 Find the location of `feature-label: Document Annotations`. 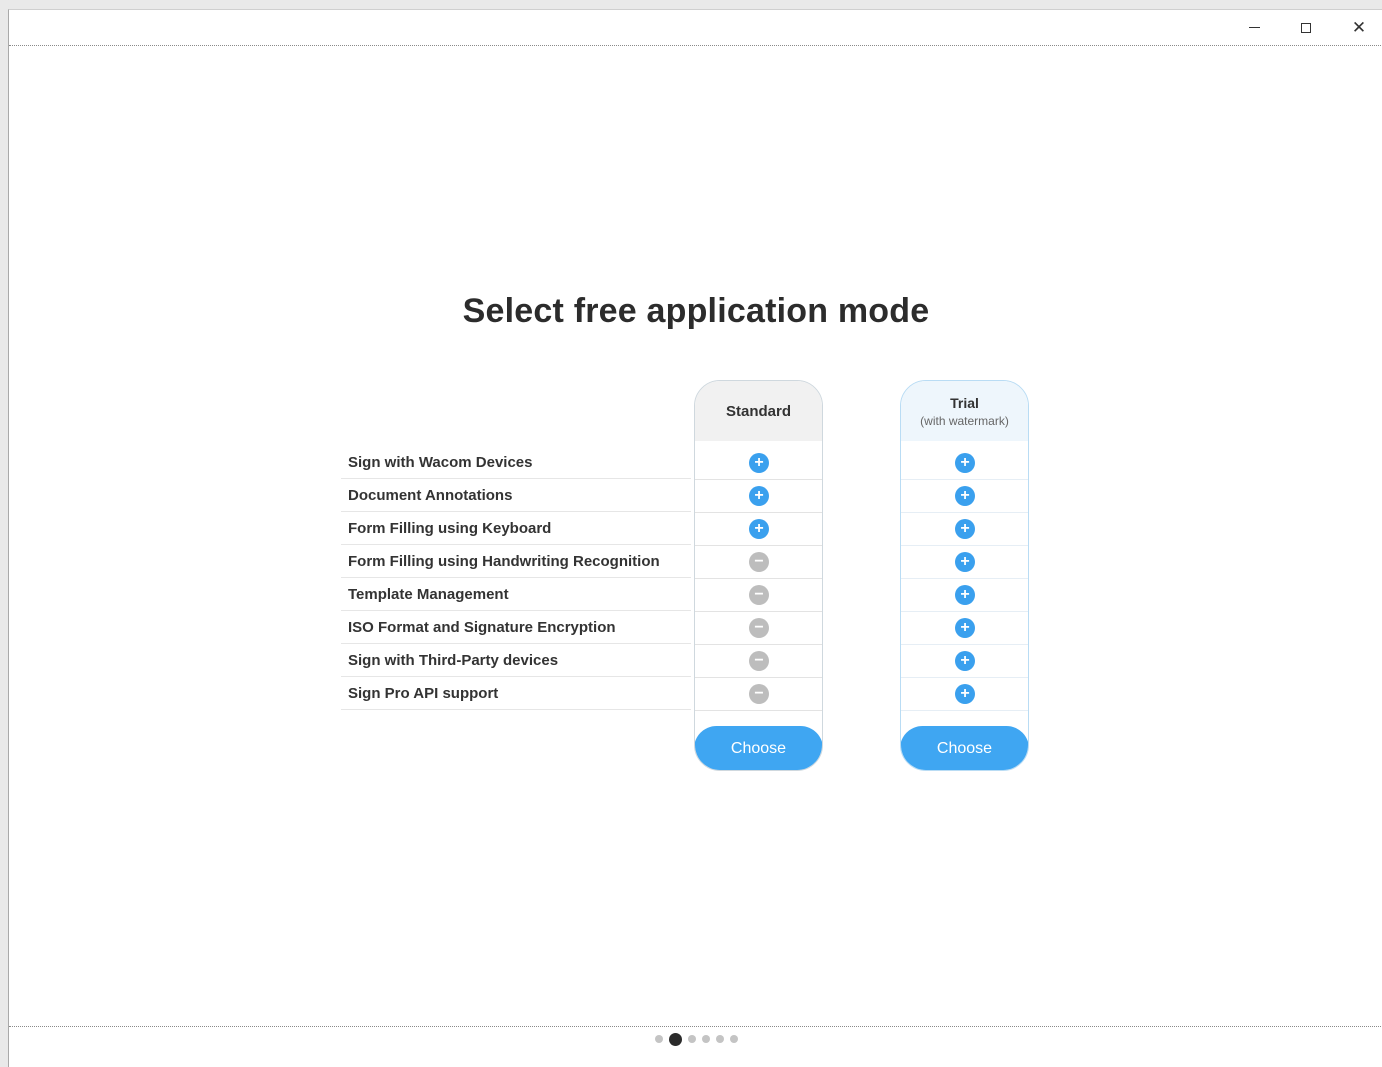

feature-label: Document Annotations is located at coordinates (430, 495).